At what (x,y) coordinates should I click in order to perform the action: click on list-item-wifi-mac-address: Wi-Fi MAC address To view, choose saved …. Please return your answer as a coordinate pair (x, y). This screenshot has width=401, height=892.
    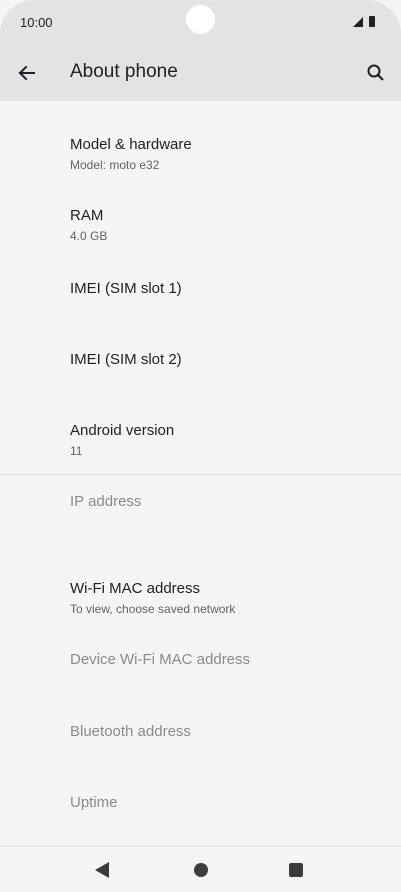
    Looking at the image, I should click on (200, 602).